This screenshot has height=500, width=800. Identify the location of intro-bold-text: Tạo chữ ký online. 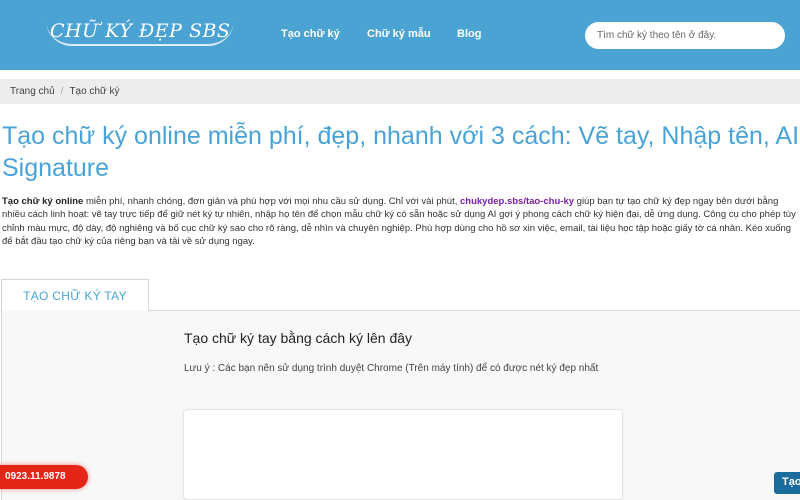
(43, 201).